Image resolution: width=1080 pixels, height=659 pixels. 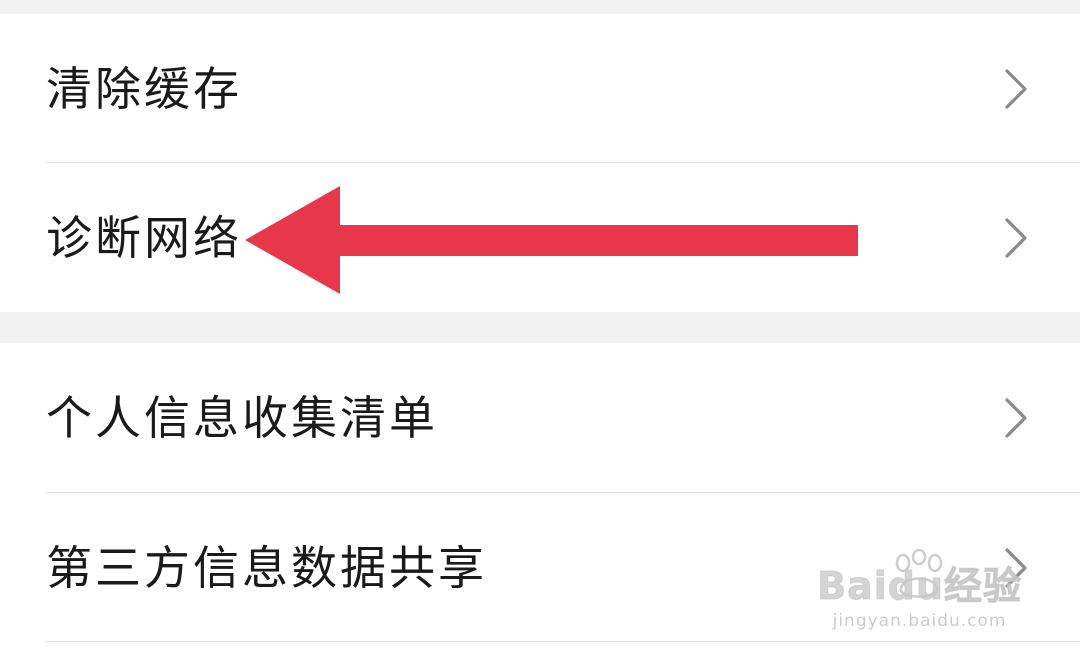 What do you see at coordinates (144, 89) in the screenshot?
I see `clear-cache-label: 清除缓存` at bounding box center [144, 89].